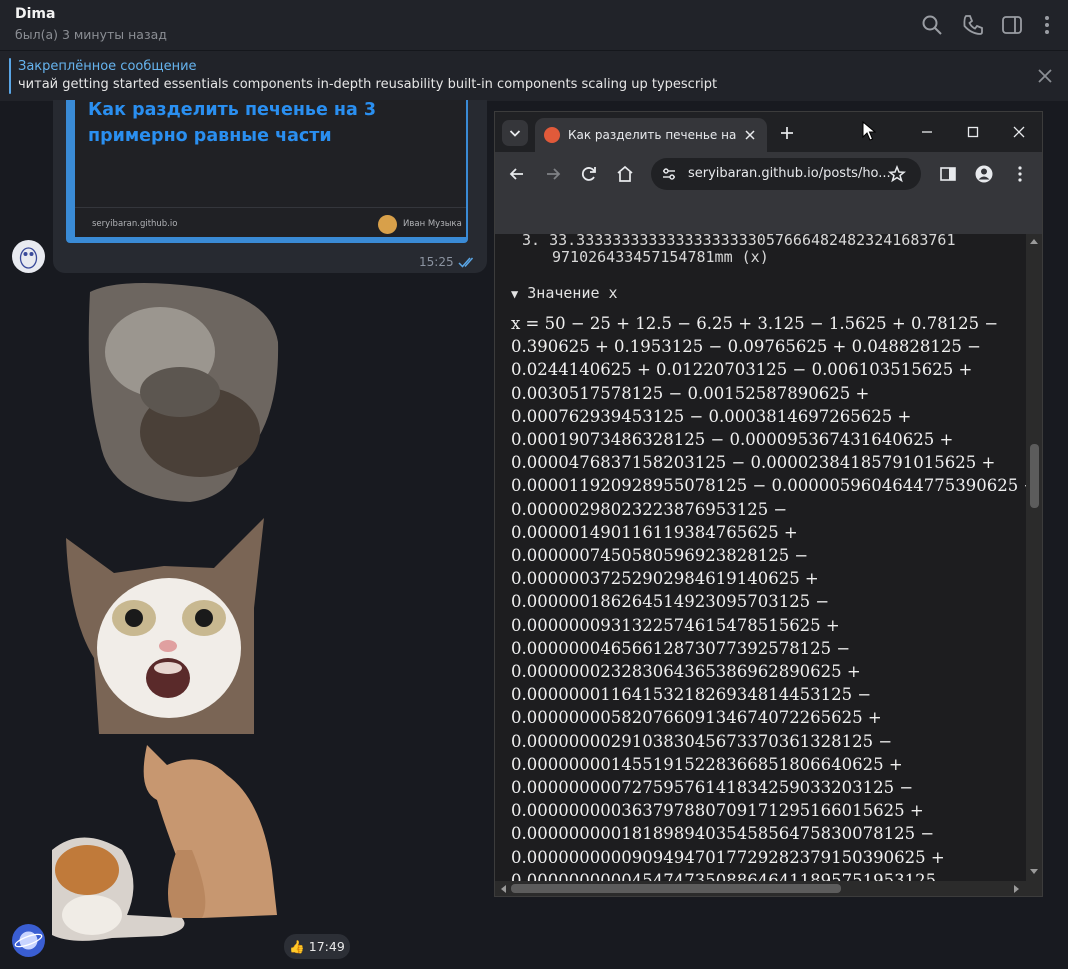 The width and height of the screenshot is (1068, 969). I want to click on forward-arrow-icon, so click(553, 174).